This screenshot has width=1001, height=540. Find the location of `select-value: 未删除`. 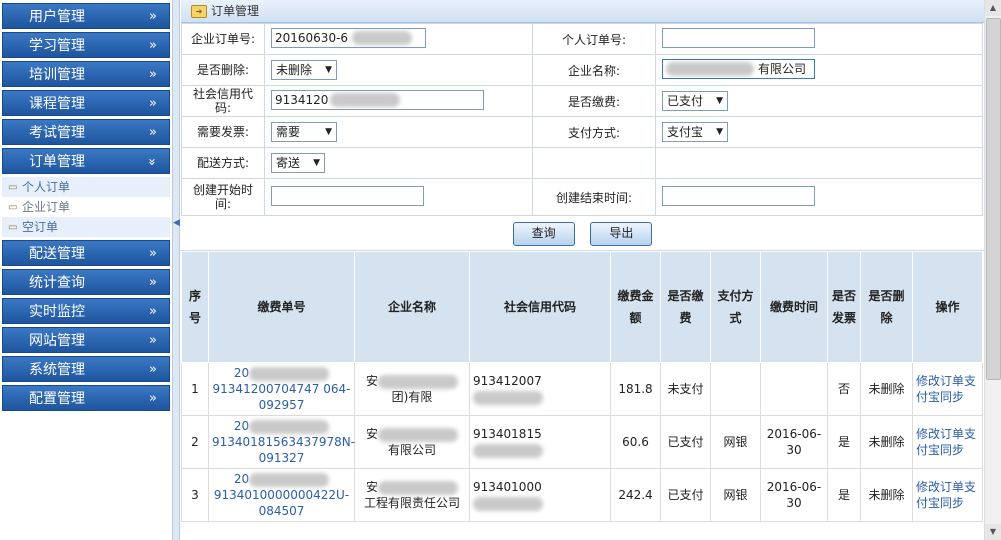

select-value: 未删除 is located at coordinates (294, 70).